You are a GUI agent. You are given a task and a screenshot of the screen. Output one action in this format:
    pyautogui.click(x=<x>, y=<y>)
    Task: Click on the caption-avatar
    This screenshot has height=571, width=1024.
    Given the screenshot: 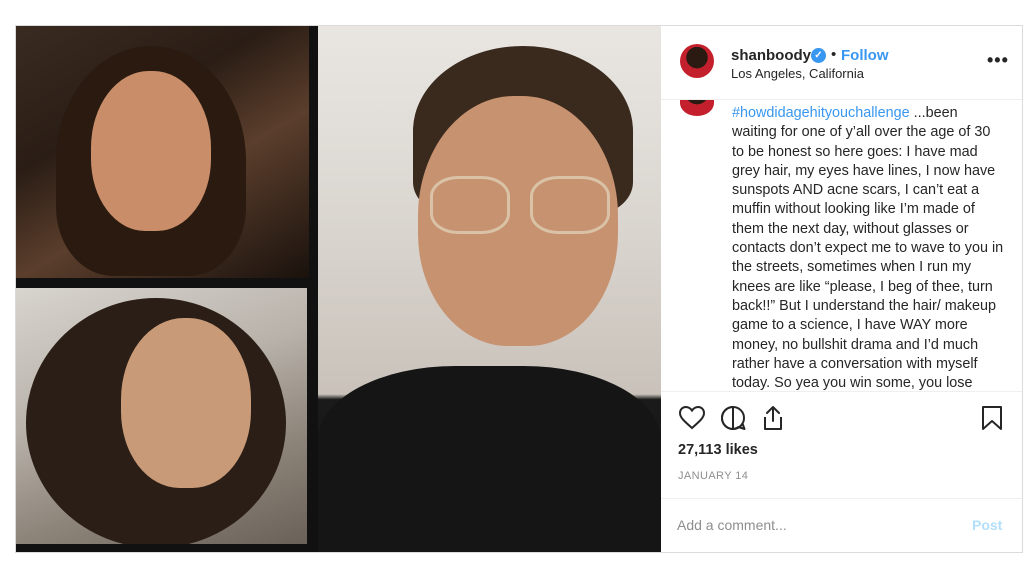 What is the action you would take?
    pyautogui.click(x=697, y=108)
    